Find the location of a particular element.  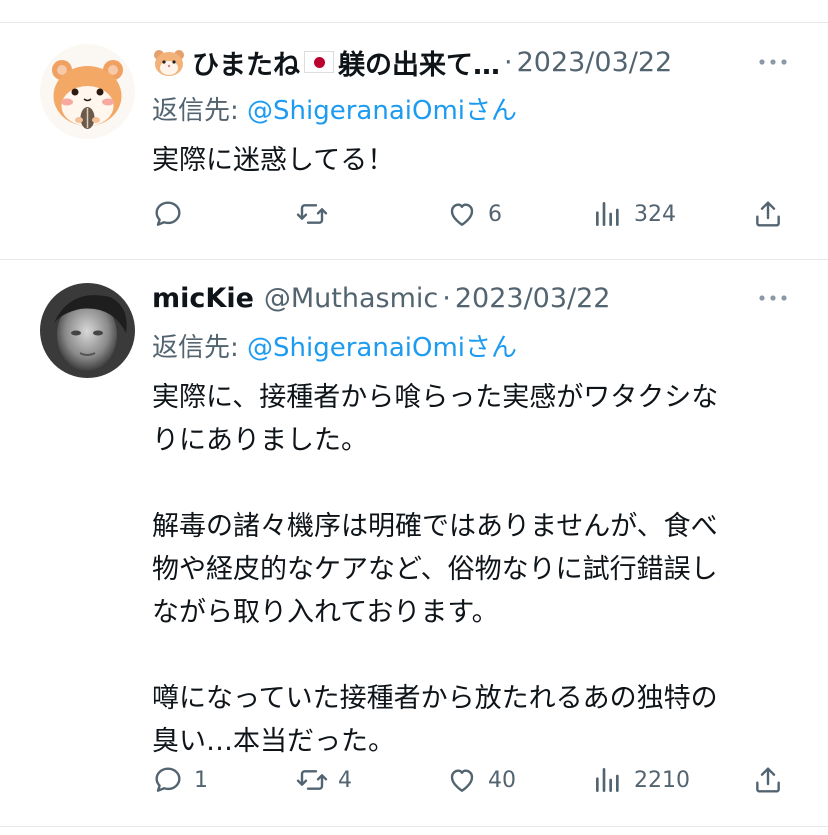

tweet-actions: 6 324 is located at coordinates (472, 214).